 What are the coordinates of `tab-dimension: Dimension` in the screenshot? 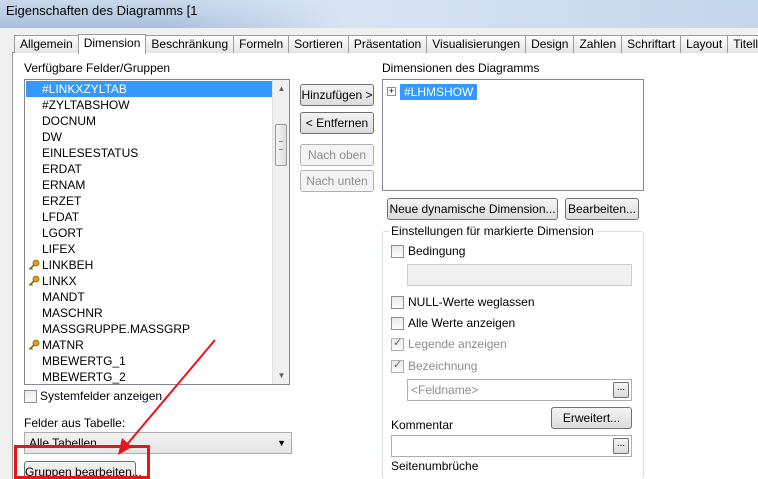 It's located at (112, 44).